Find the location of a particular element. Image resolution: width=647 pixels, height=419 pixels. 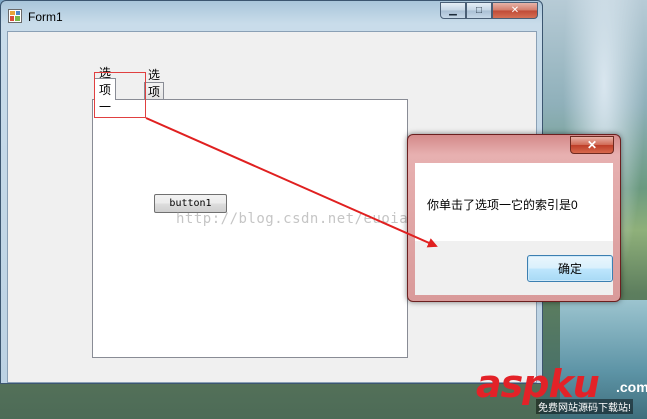

minimize-button: ▁ is located at coordinates (453, 10).